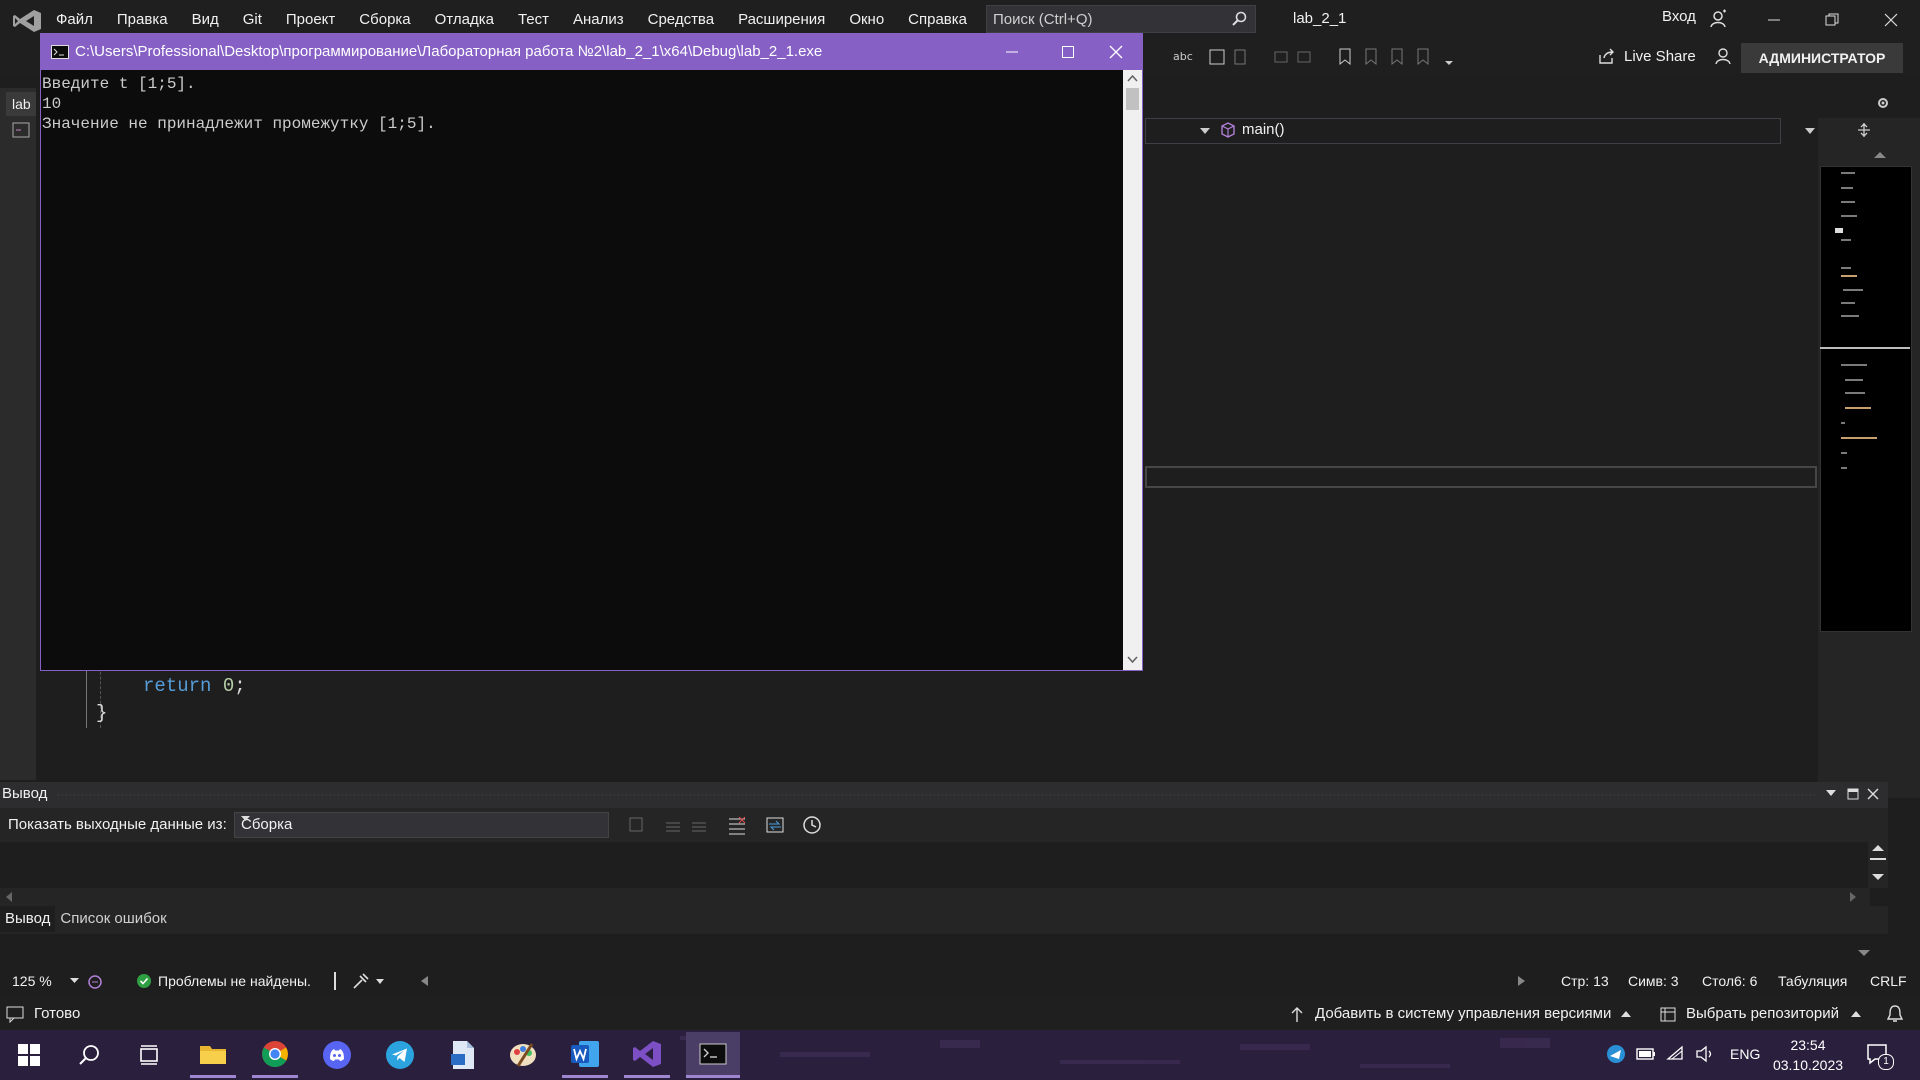 Image resolution: width=1920 pixels, height=1080 pixels. Describe the element at coordinates (647, 1055) in the screenshot. I see `visual-studio-icon` at that location.